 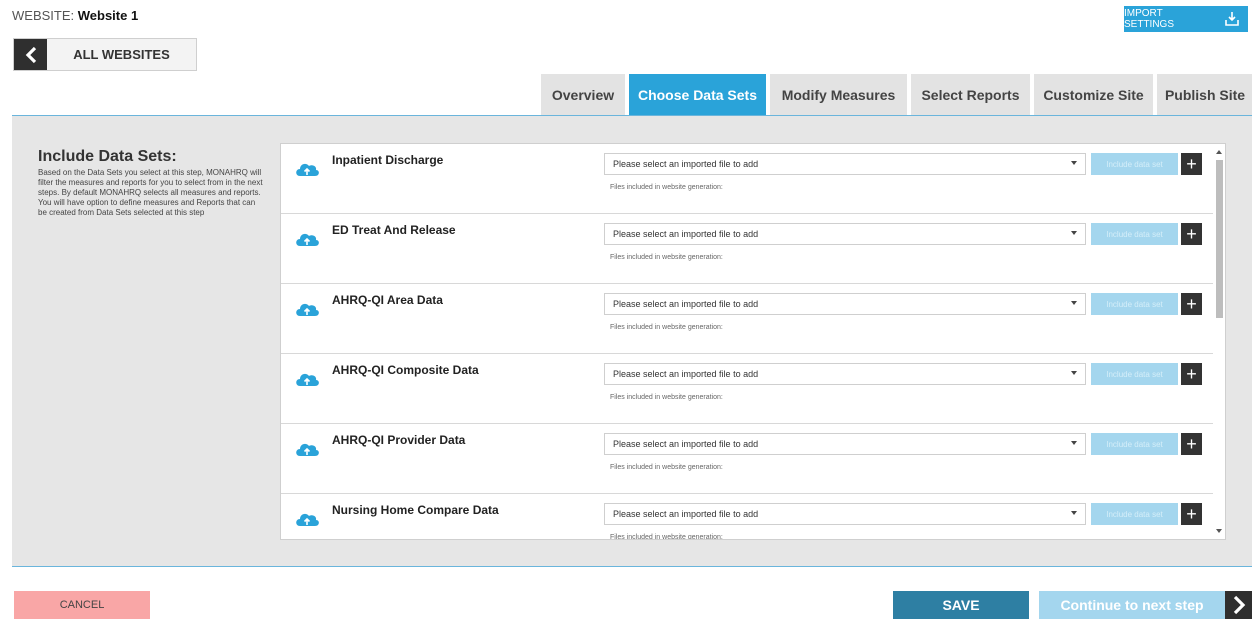 I want to click on data-set-name: ED Treat And Release, so click(x=394, y=230).